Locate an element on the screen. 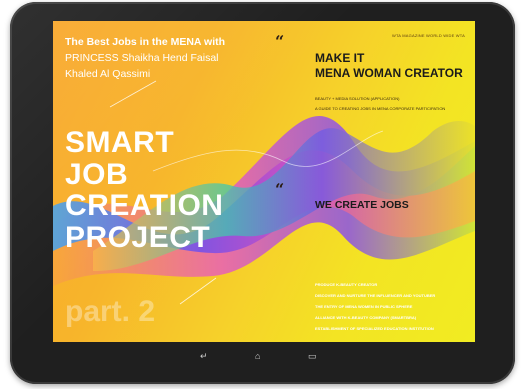 This screenshot has height=389, width=521. make-it-heading: MAKE IT MENA WOMAN CREATOR is located at coordinates (389, 66).